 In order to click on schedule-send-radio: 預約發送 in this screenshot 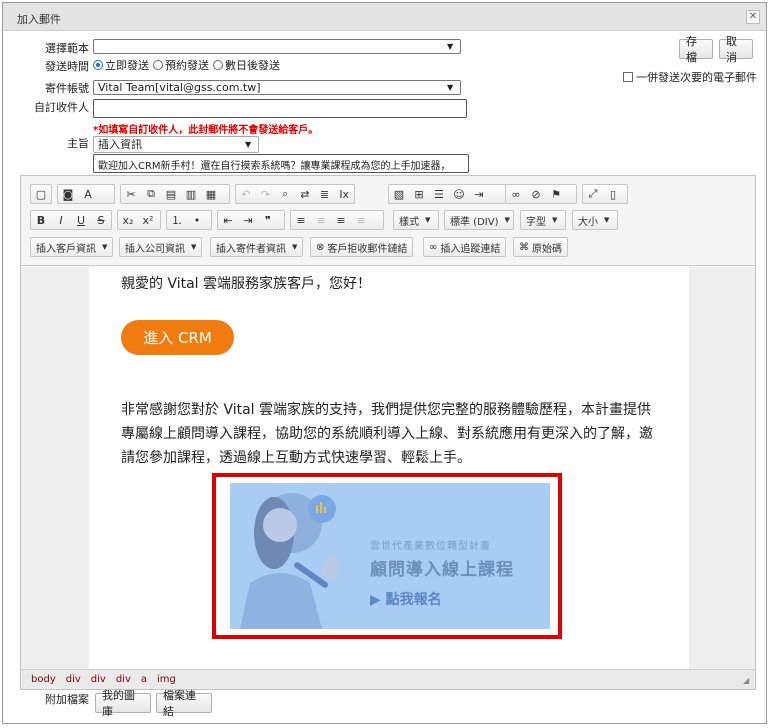, I will do `click(181, 65)`.